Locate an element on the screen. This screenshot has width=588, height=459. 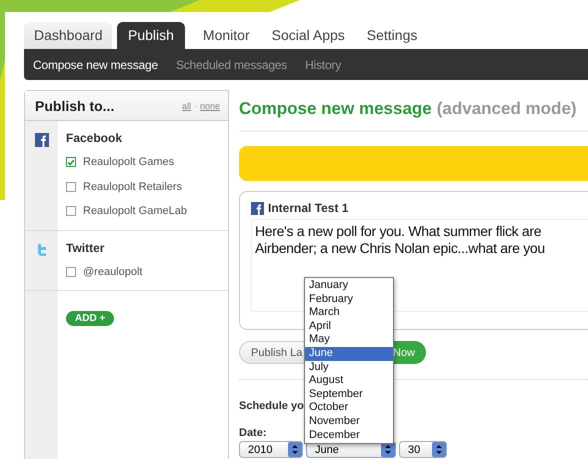
nav-tab: Settings is located at coordinates (392, 35).